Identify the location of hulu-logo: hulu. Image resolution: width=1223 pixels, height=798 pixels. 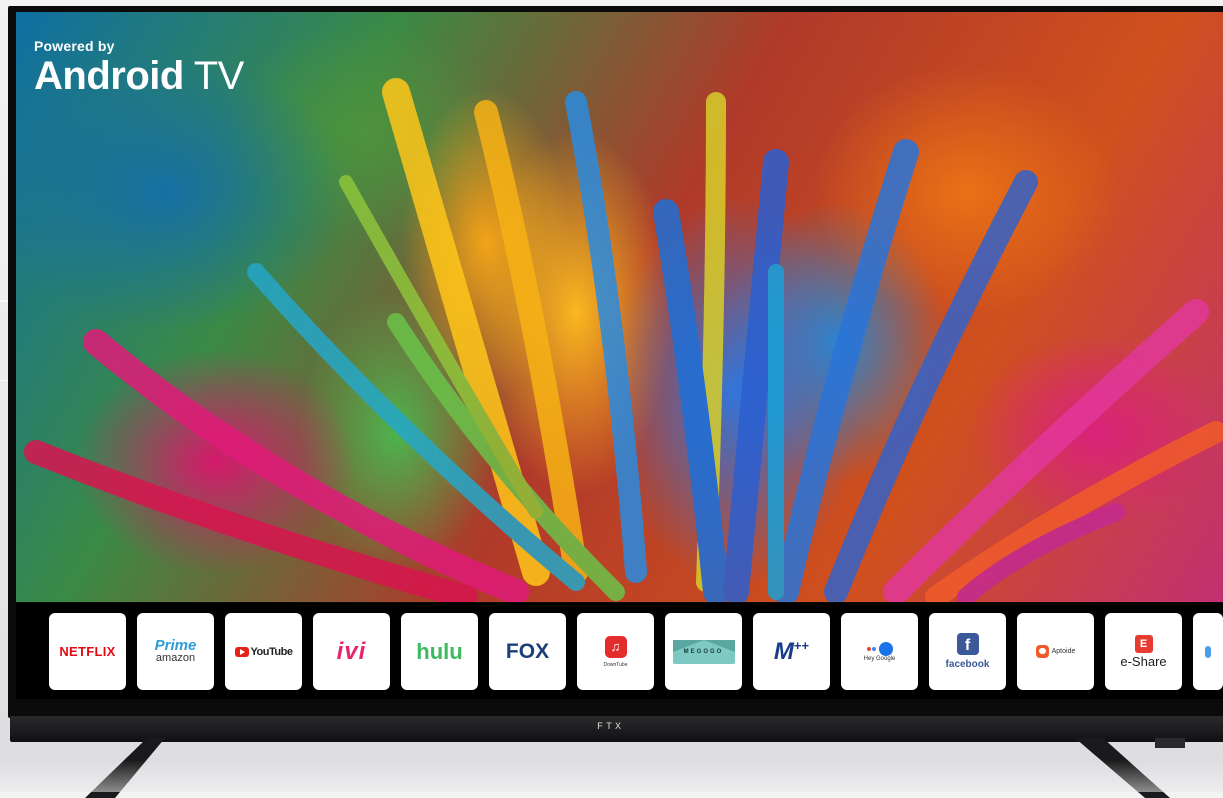
(439, 651).